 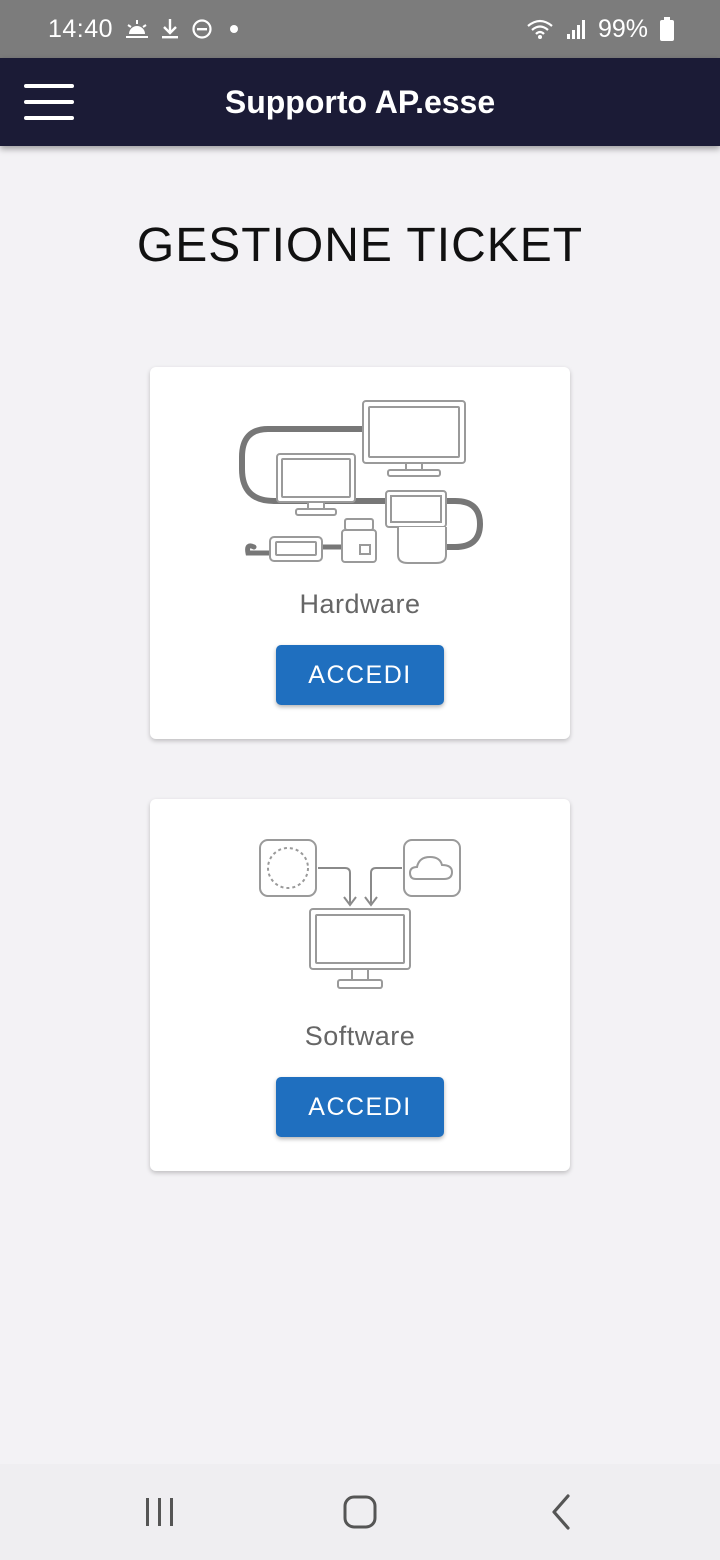 I want to click on navigation-bar, so click(x=360, y=1512).